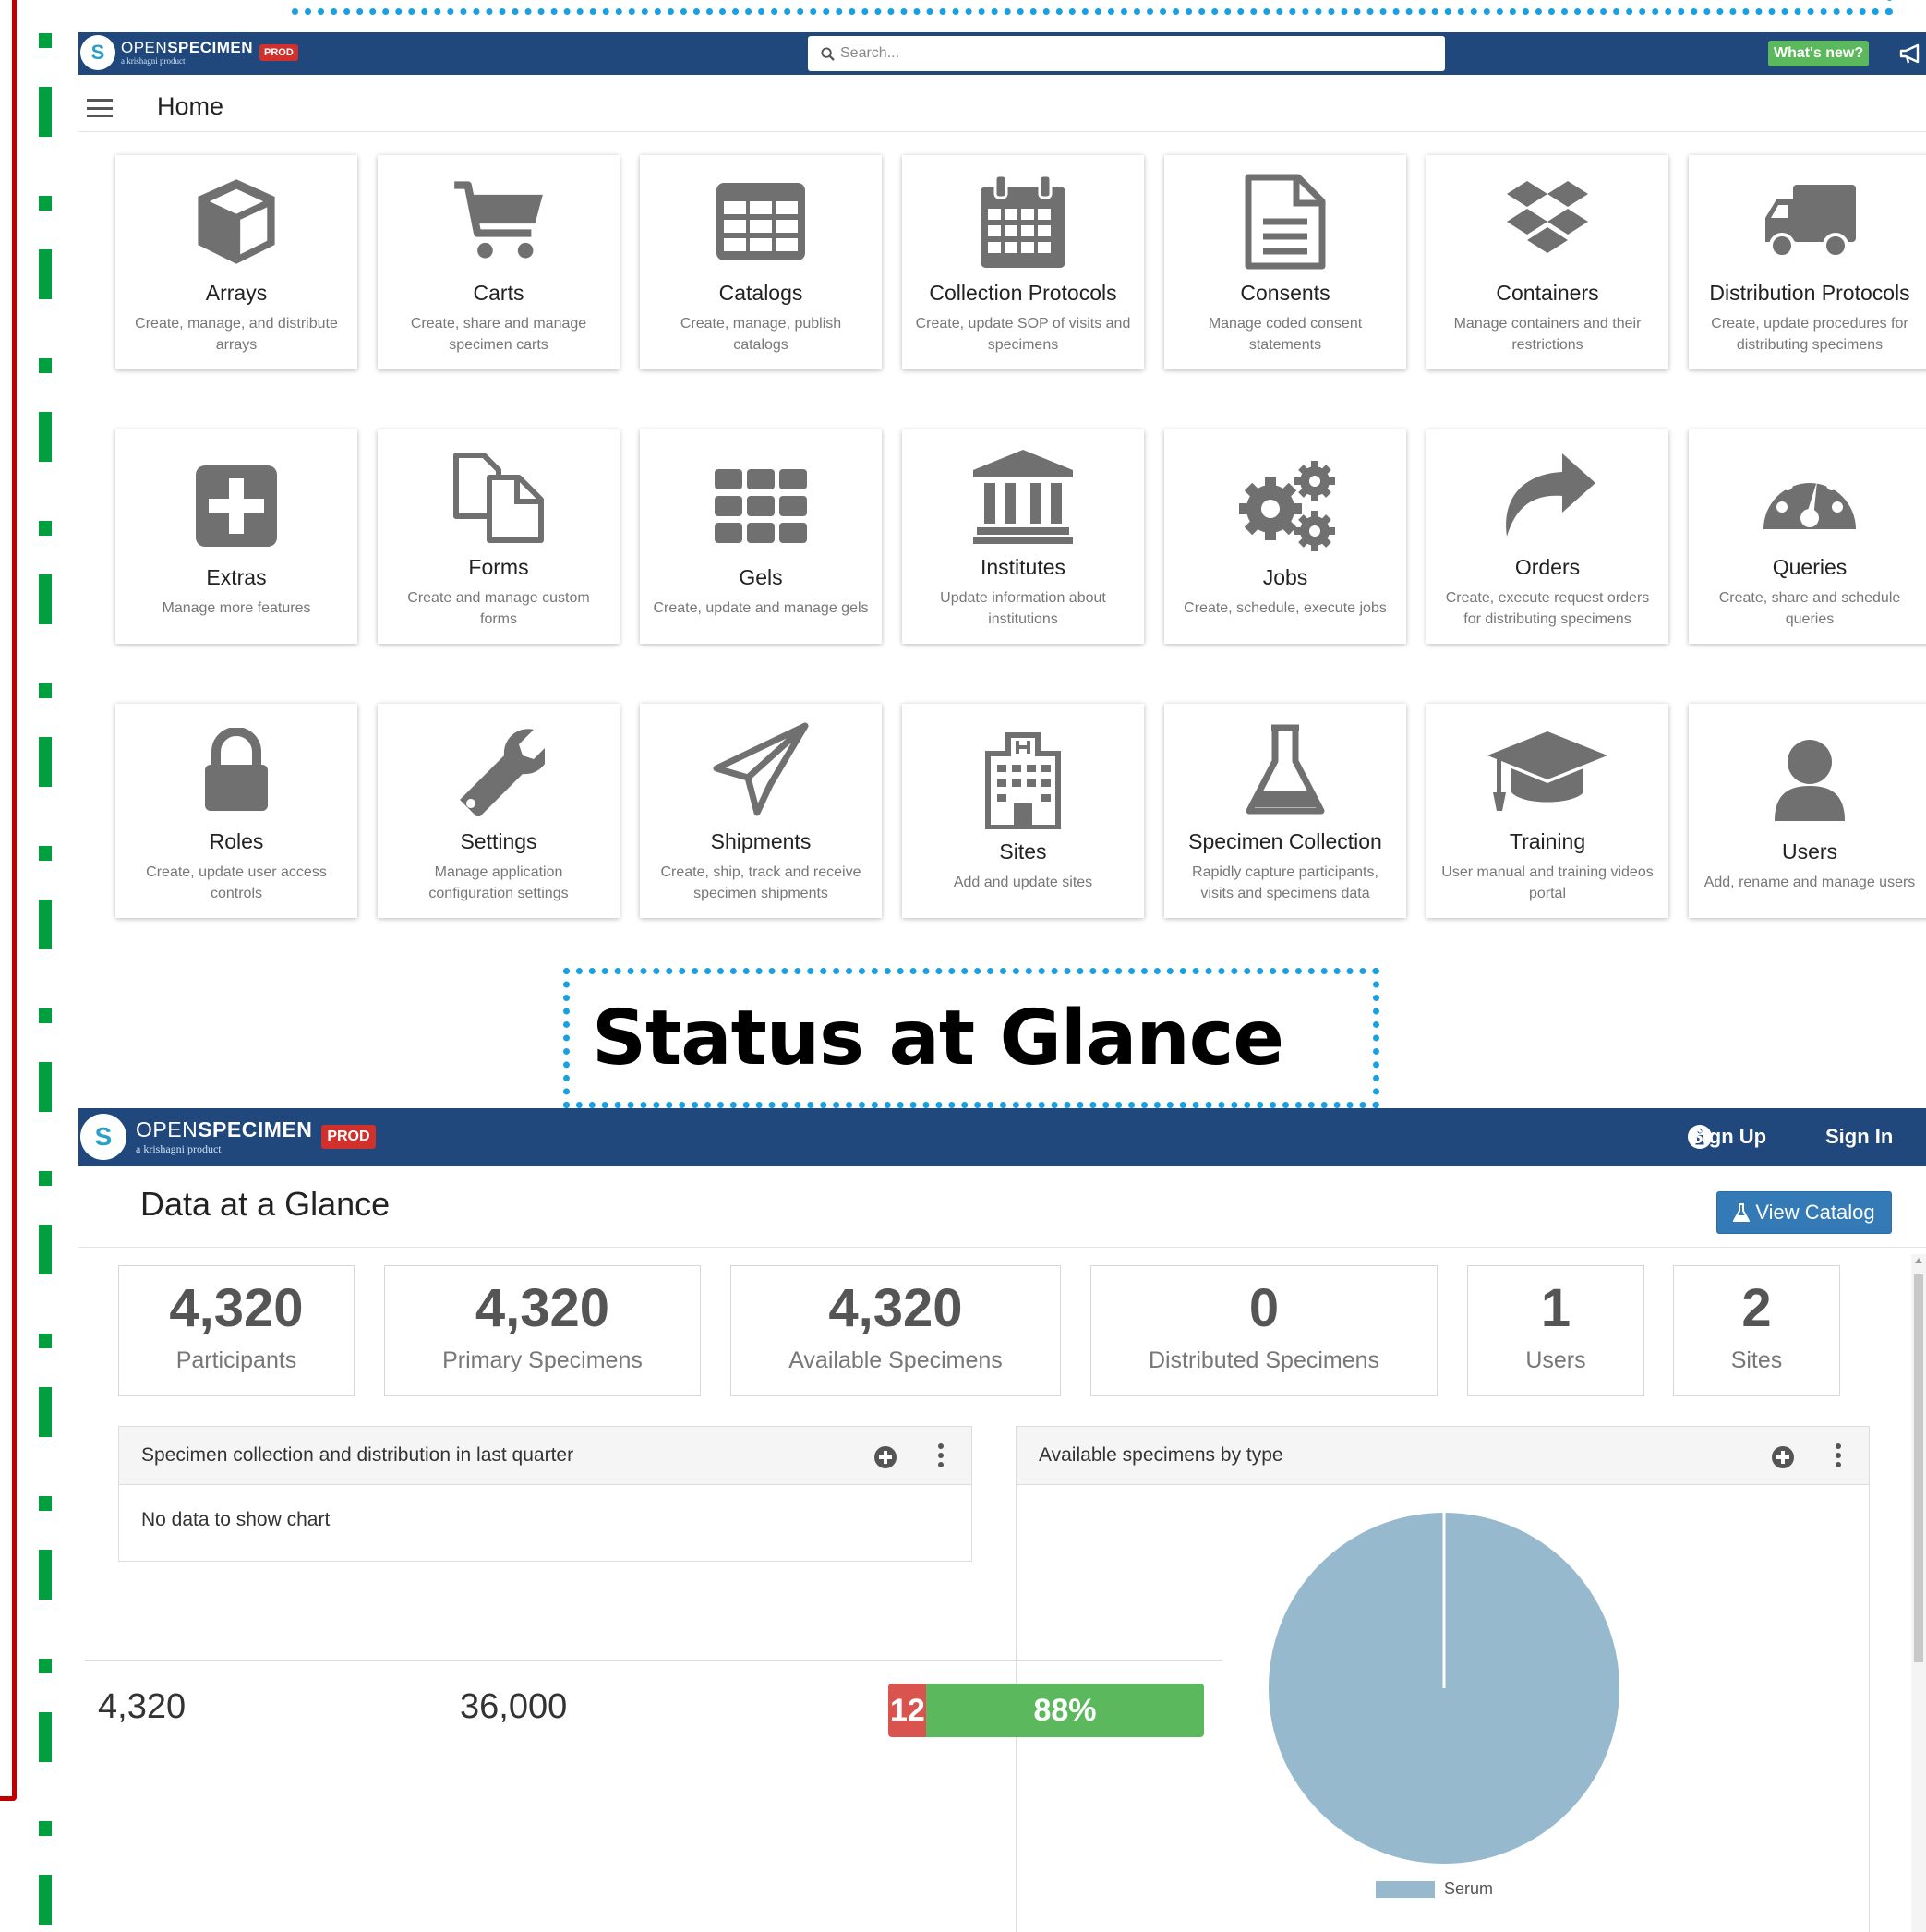 Image resolution: width=1926 pixels, height=1932 pixels. I want to click on view-catalog-label: View Catalog, so click(1815, 1212).